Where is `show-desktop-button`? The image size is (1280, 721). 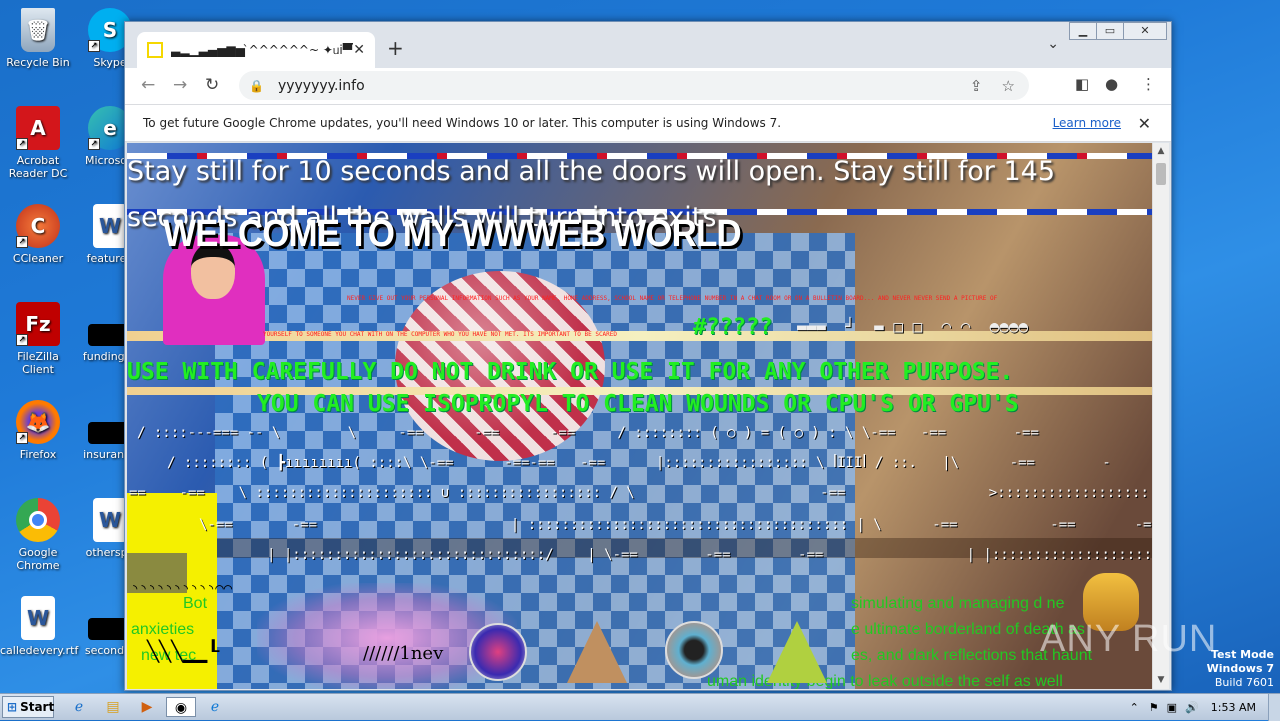 show-desktop-button is located at coordinates (1274, 707).